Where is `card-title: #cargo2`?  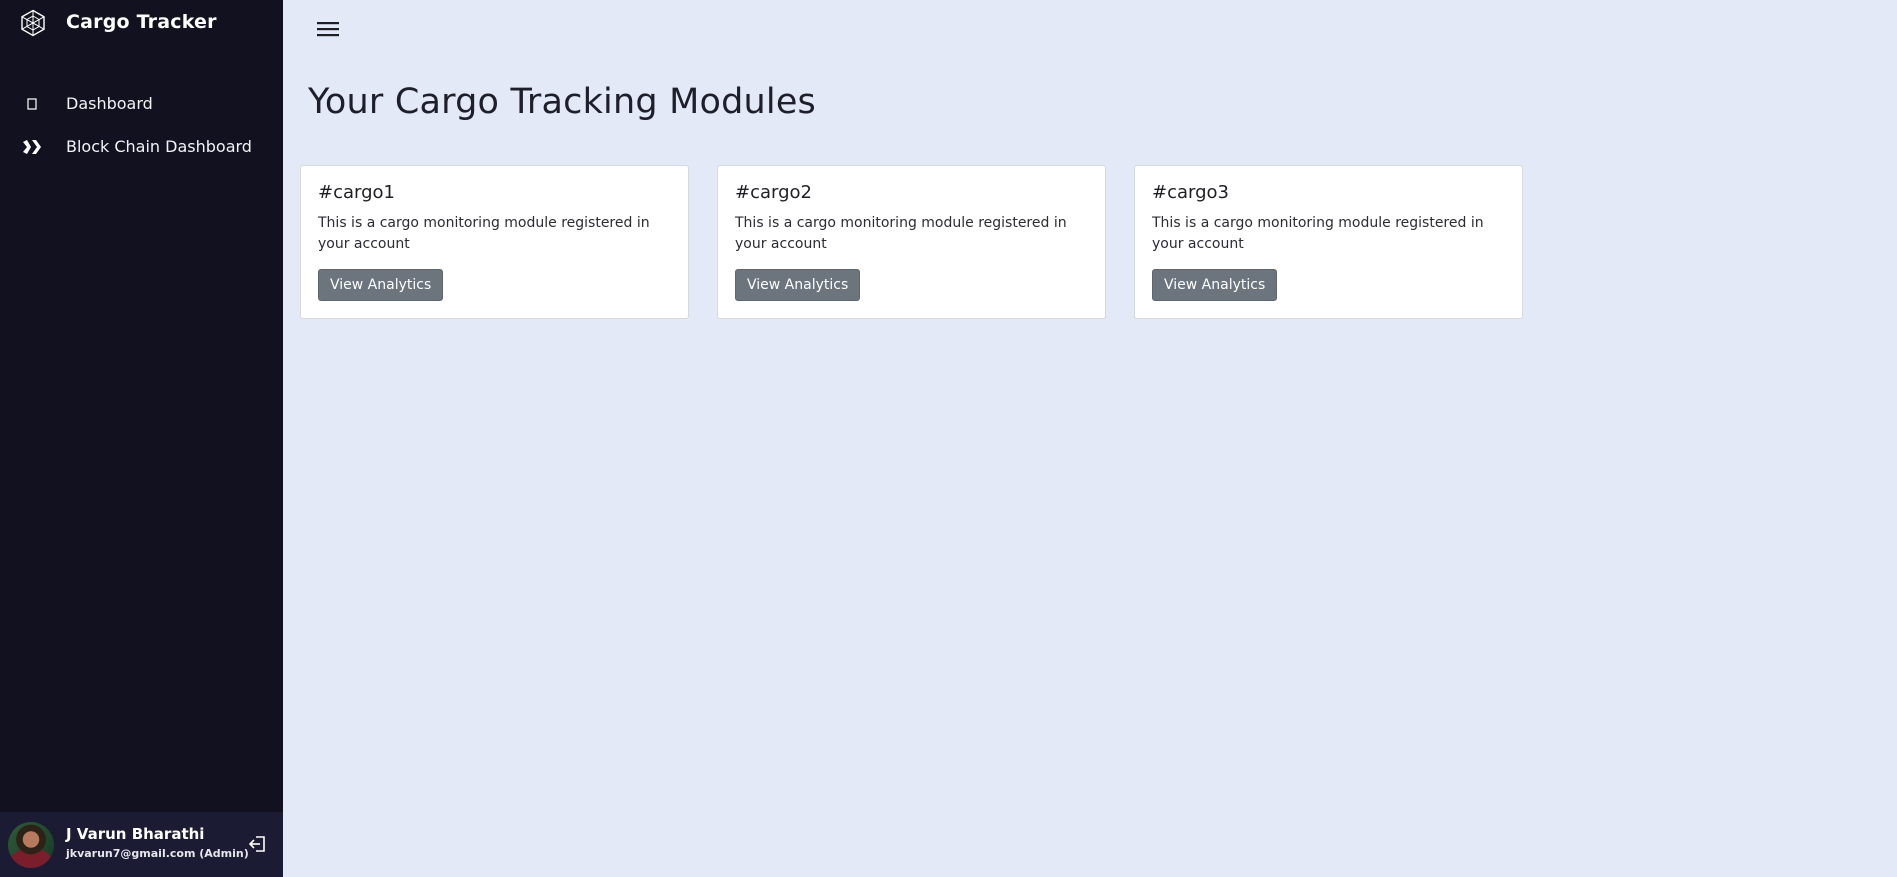 card-title: #cargo2 is located at coordinates (773, 192).